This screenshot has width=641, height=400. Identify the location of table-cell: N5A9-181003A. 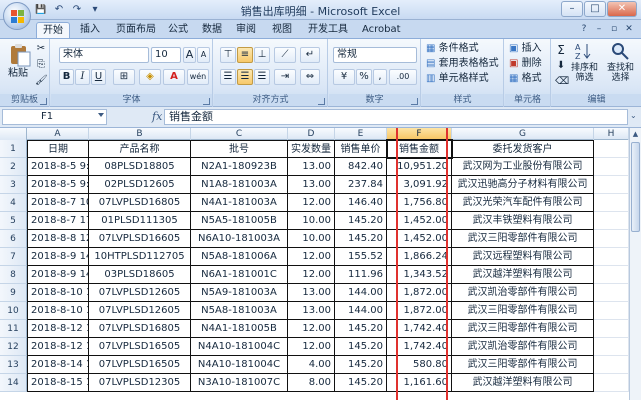
(239, 293).